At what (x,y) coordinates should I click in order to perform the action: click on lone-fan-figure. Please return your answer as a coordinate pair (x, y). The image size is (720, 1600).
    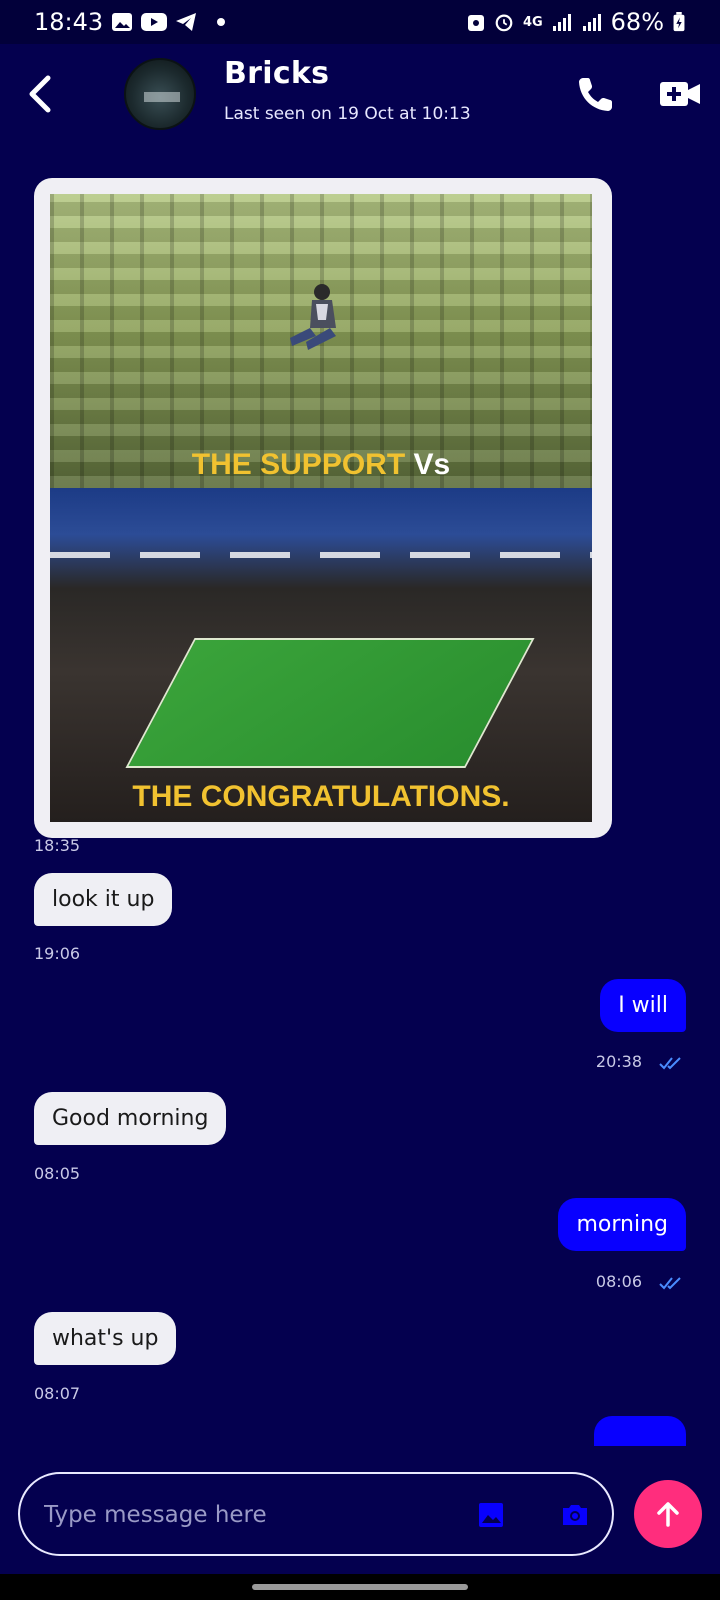
    Looking at the image, I should click on (313, 317).